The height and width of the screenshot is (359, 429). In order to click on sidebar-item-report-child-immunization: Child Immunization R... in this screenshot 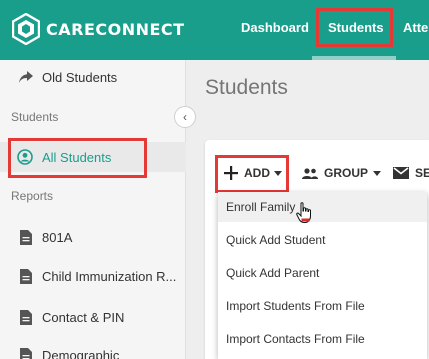, I will do `click(93, 276)`.